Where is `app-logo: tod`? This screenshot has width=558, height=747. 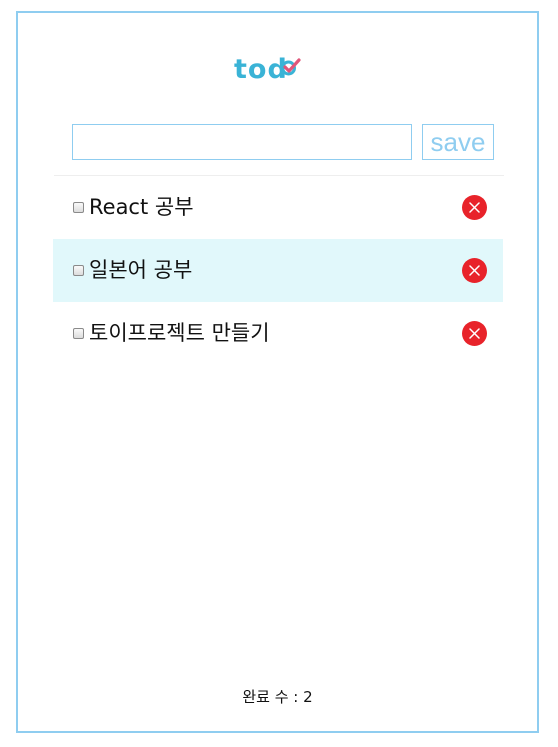
app-logo: tod is located at coordinates (267, 70).